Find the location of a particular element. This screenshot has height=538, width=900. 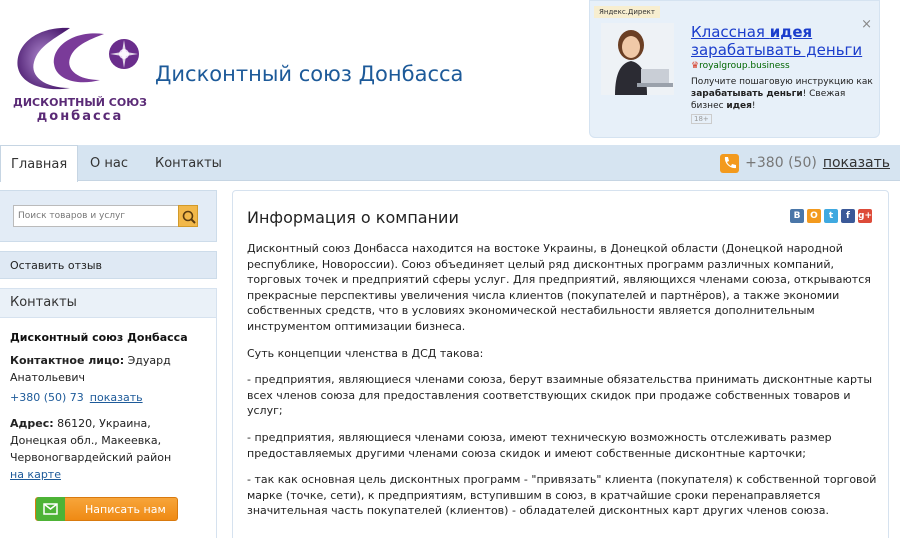

envelope-icon is located at coordinates (50, 509).